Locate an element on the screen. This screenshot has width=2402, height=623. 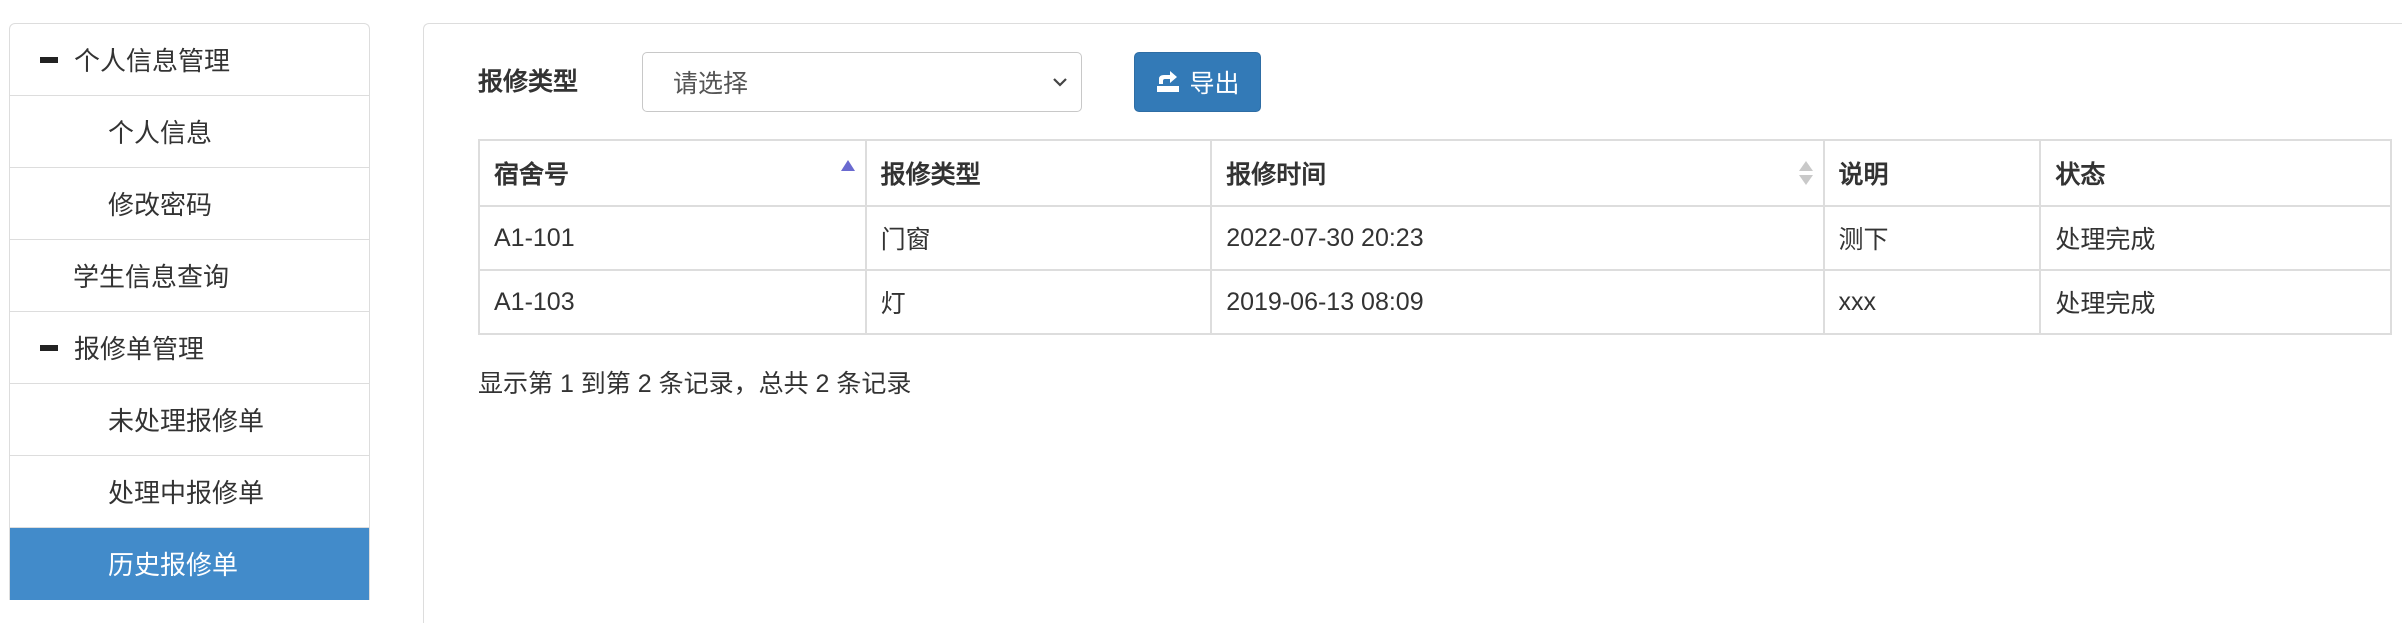
column-header-status: 状态 is located at coordinates (2215, 173).